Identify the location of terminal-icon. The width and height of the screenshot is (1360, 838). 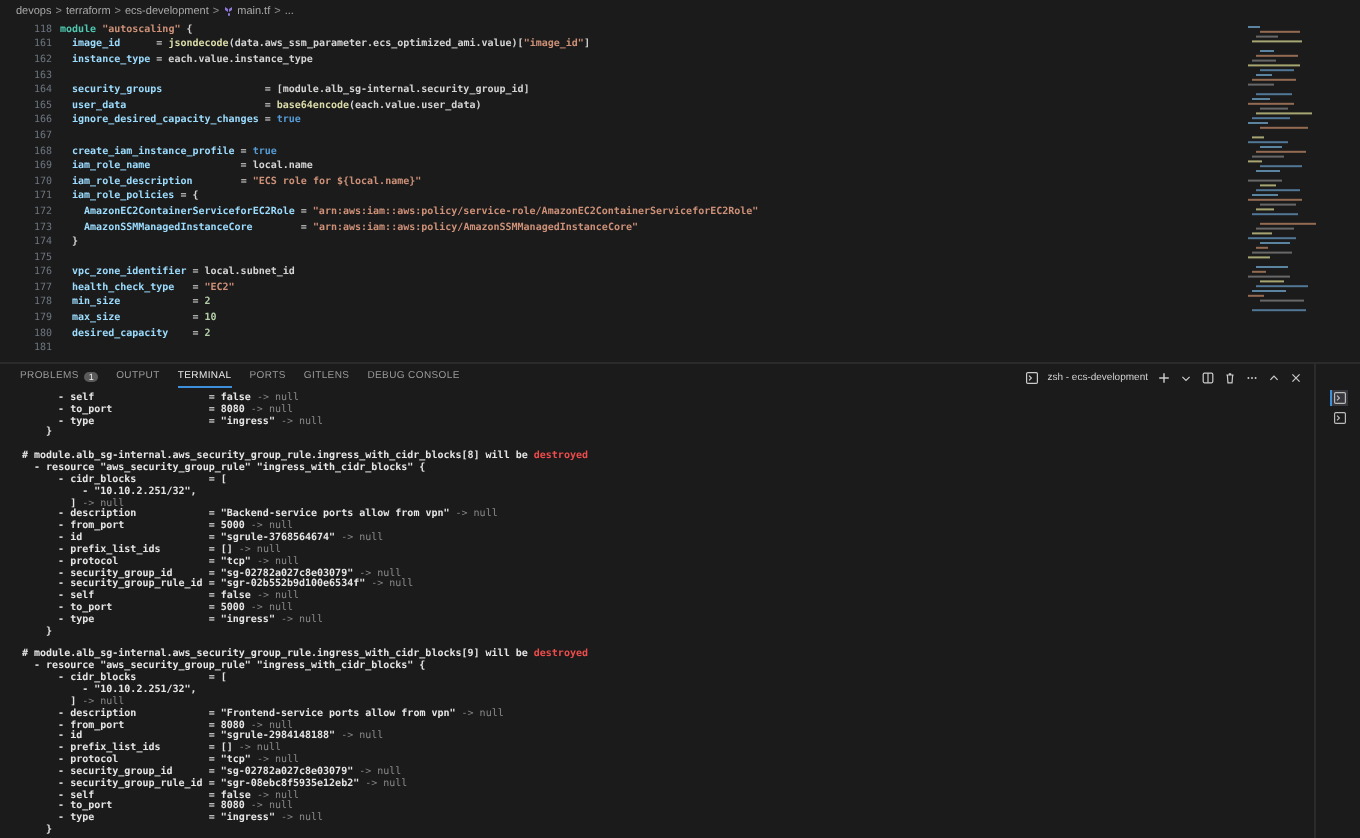
(1031, 377).